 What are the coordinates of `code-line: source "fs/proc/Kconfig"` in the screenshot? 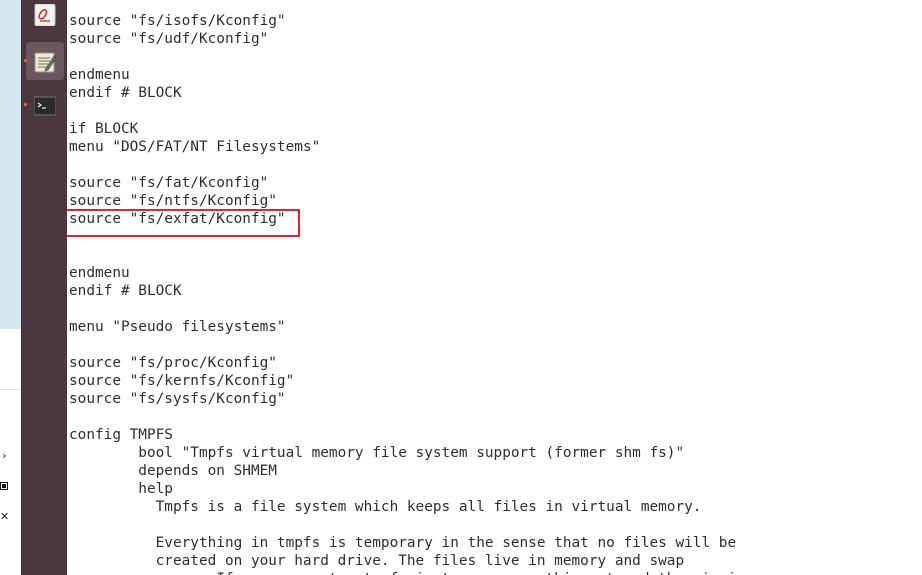 It's located at (173, 363).